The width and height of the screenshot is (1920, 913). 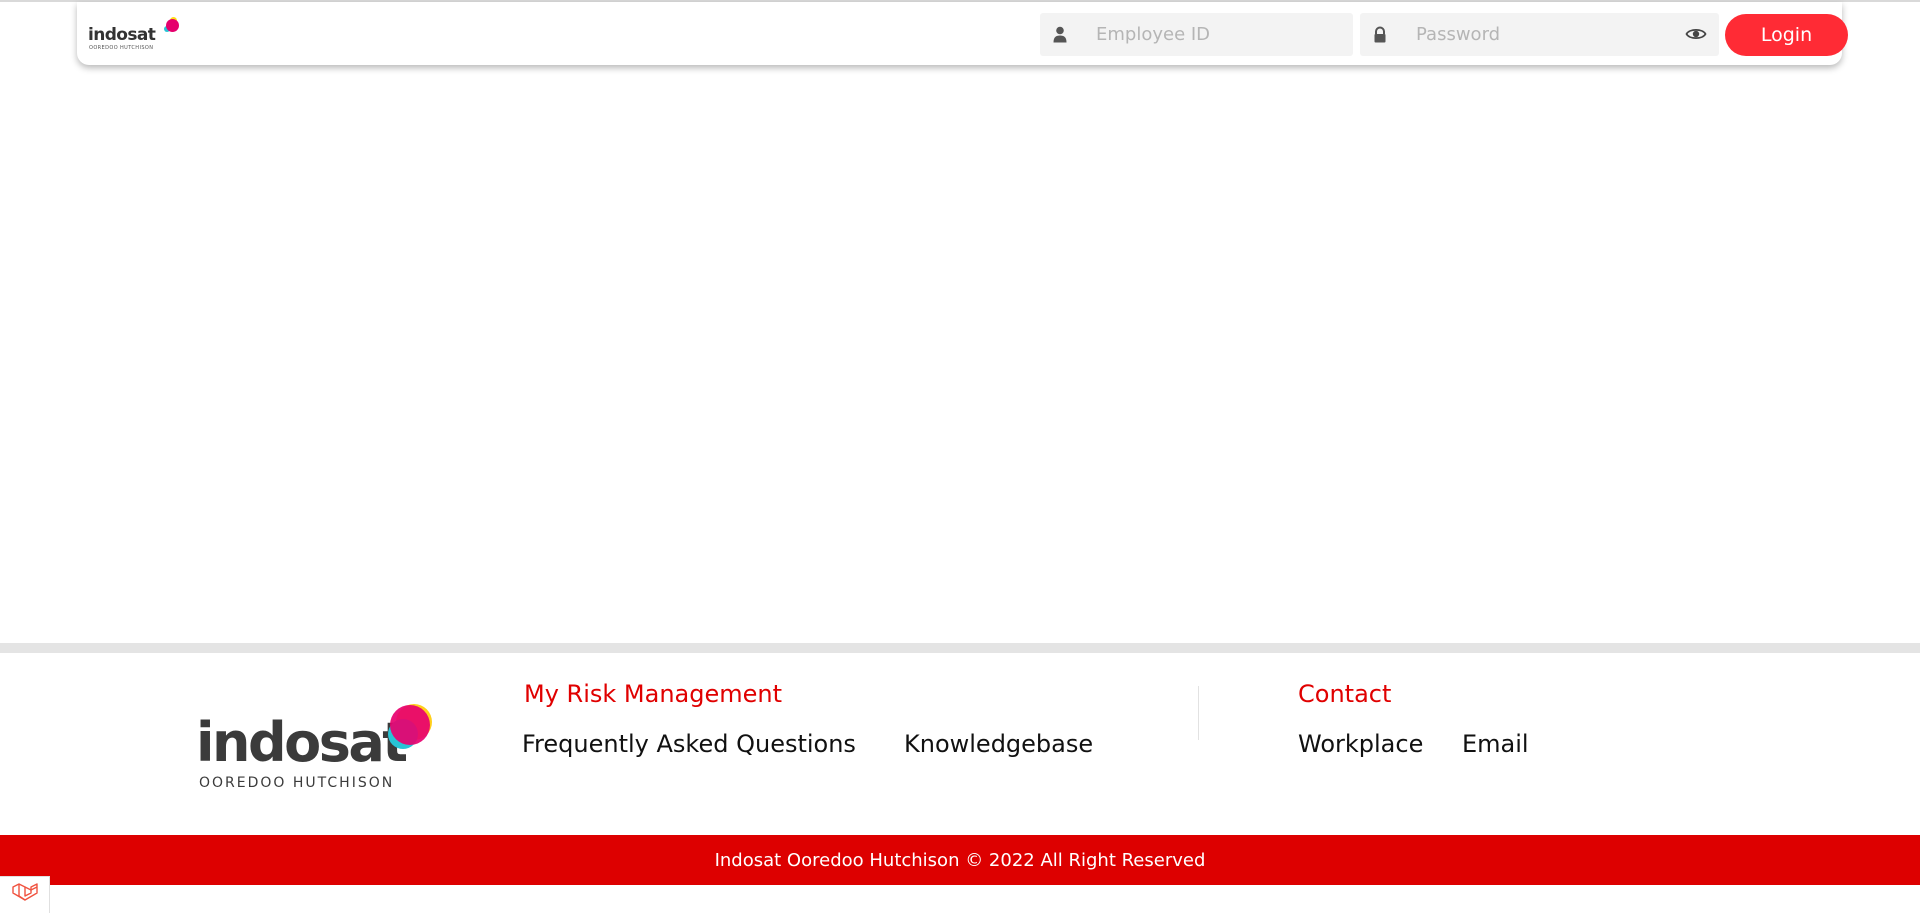 I want to click on footer-vertical-divider, so click(x=1198, y=713).